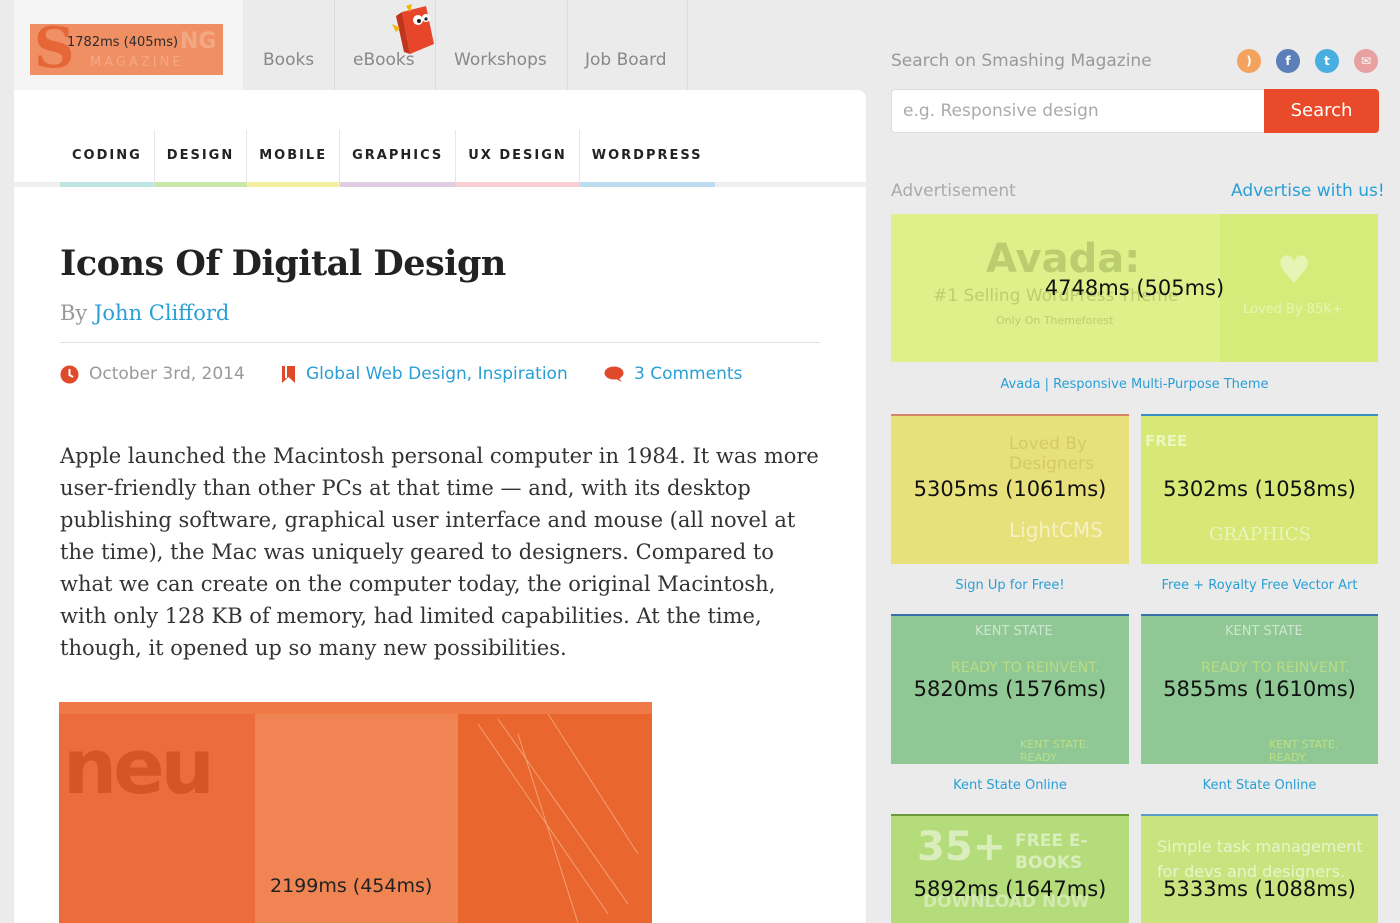  I want to click on email-icon: ✉, so click(1366, 61).